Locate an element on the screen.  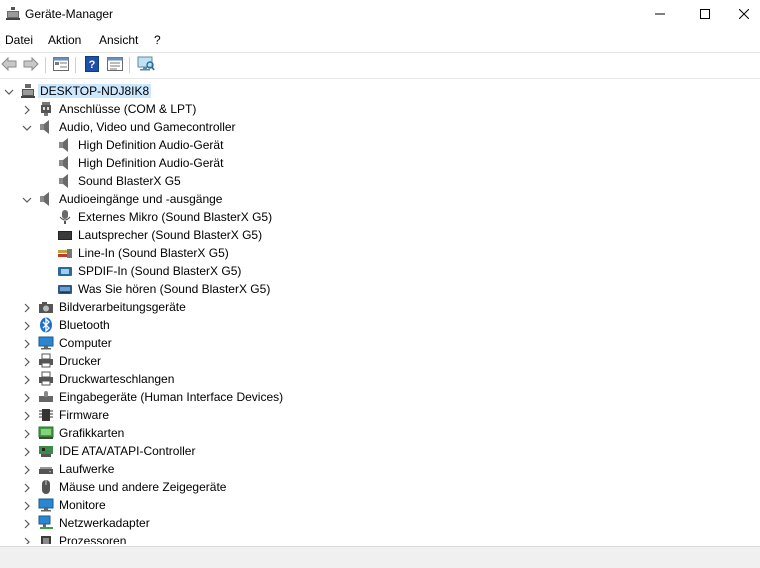
processor-icon is located at coordinates (46, 538).